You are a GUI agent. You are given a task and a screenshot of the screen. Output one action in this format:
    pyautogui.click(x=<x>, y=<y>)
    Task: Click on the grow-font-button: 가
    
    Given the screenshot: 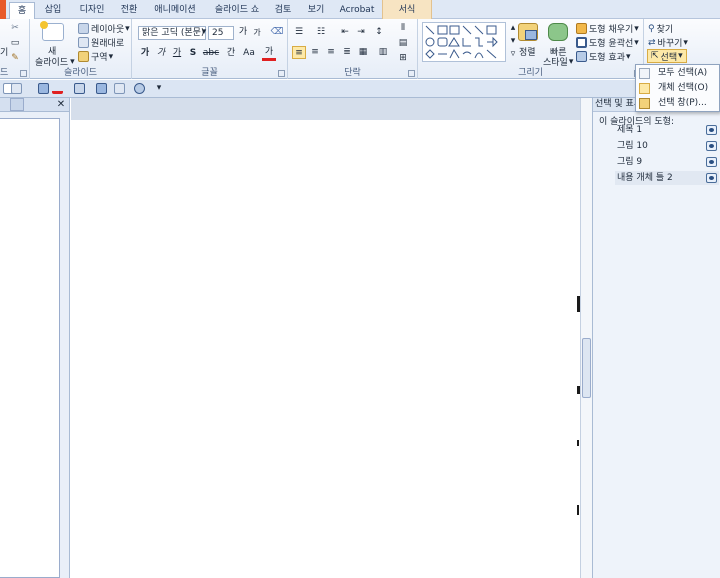 What is the action you would take?
    pyautogui.click(x=243, y=32)
    